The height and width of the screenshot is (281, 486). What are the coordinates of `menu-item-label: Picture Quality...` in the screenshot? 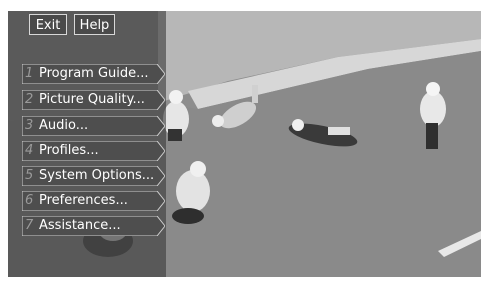 It's located at (92, 99).